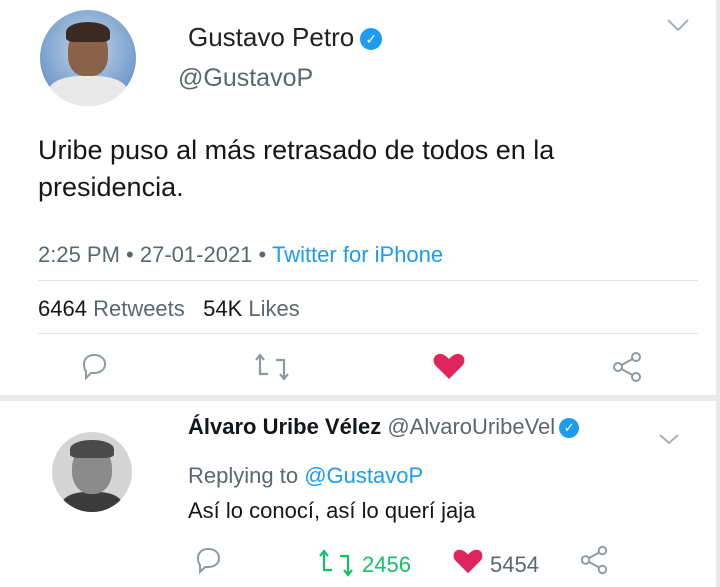 The width and height of the screenshot is (720, 587). I want to click on reply-like-count: 5454, so click(514, 564).